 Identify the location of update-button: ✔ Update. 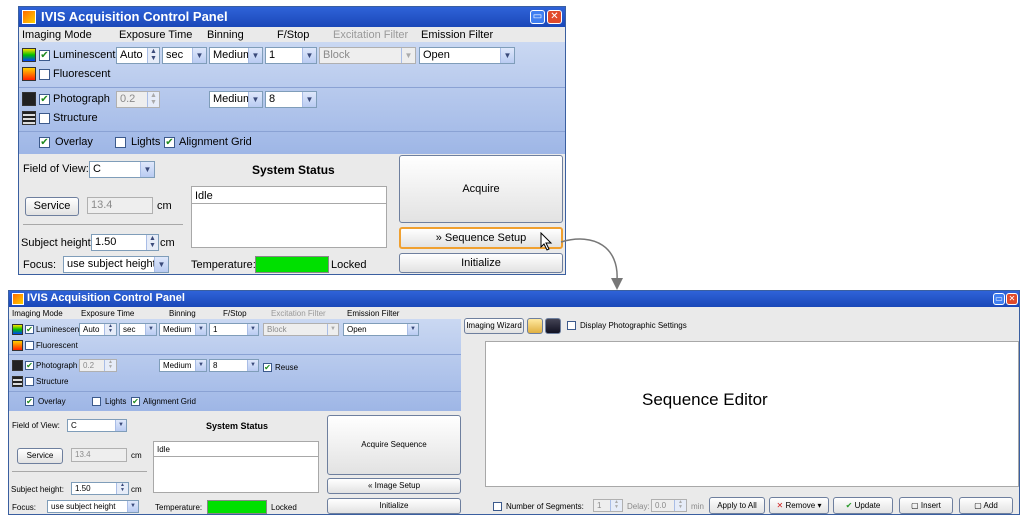
(863, 505).